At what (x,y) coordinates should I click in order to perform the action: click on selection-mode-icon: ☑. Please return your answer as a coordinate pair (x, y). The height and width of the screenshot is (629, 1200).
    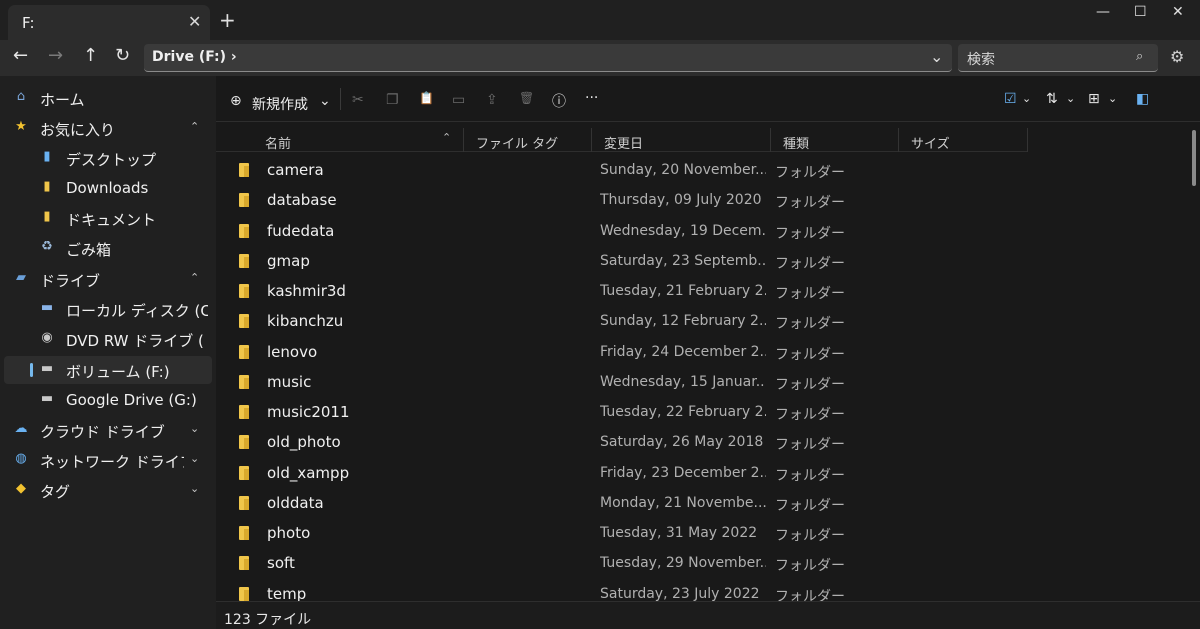
    Looking at the image, I should click on (1010, 99).